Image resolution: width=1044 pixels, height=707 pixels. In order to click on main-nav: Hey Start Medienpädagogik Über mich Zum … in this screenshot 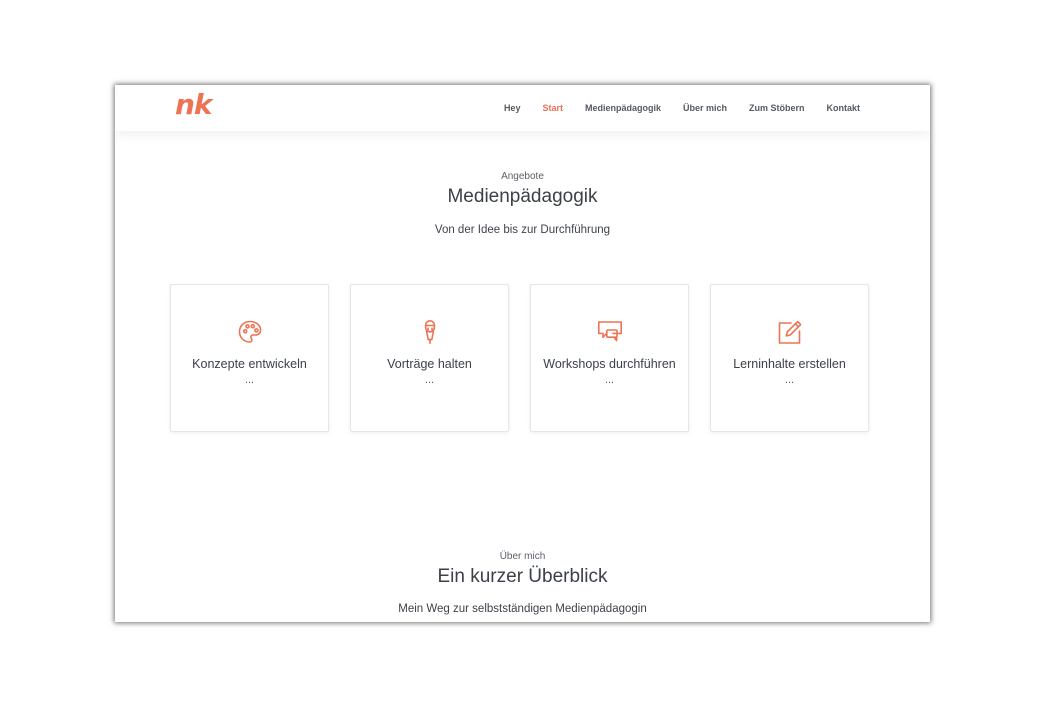, I will do `click(717, 108)`.